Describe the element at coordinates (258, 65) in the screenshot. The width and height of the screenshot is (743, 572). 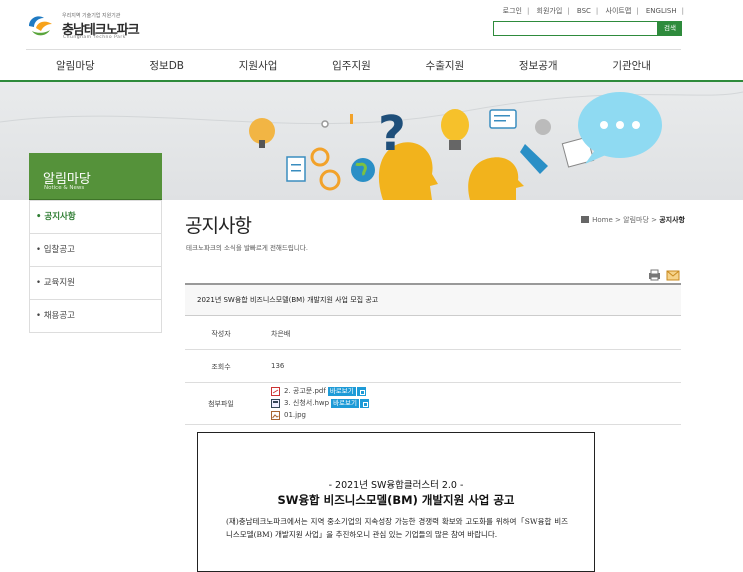
I see `gnb-item-support: 지원사업` at that location.